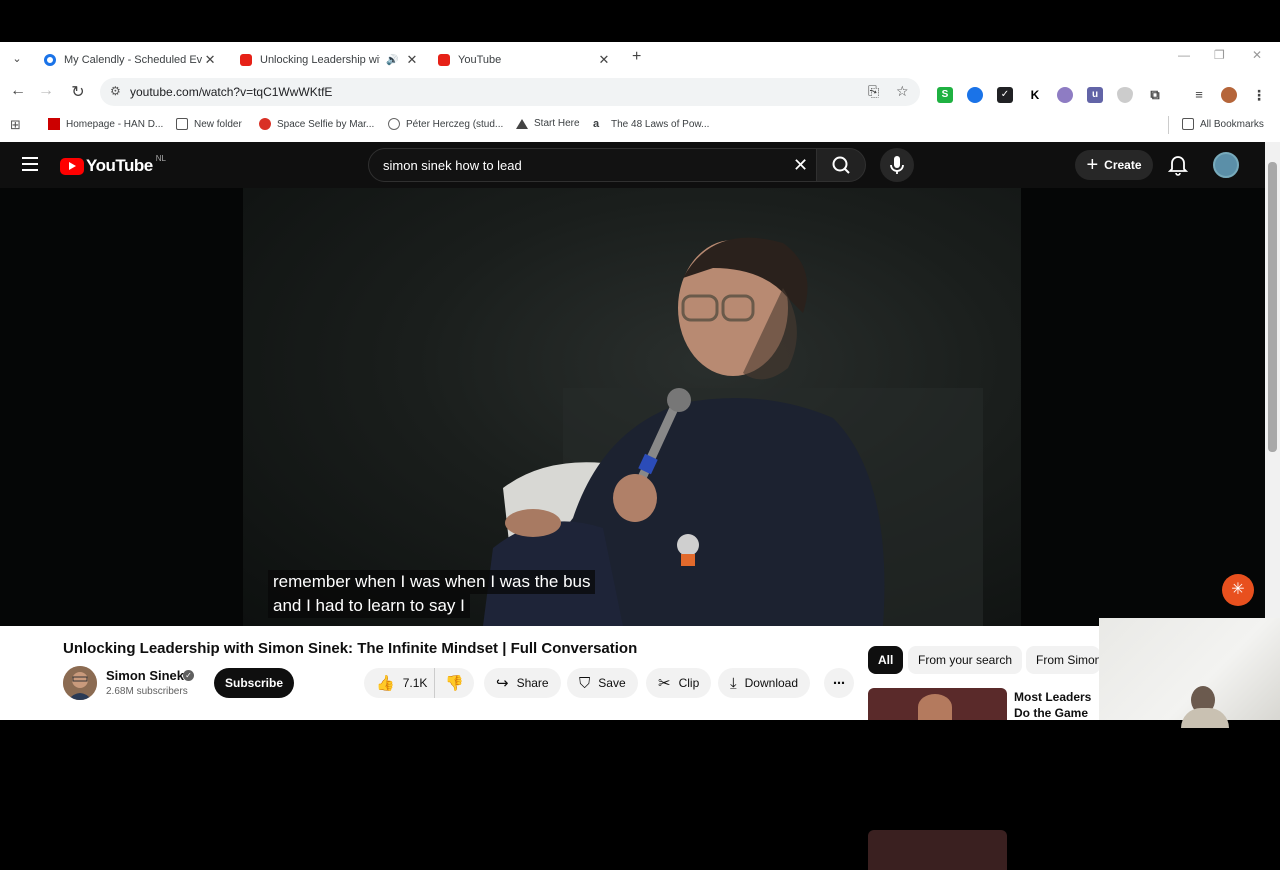  Describe the element at coordinates (596, 124) in the screenshot. I see `amazon-icon: a` at that location.